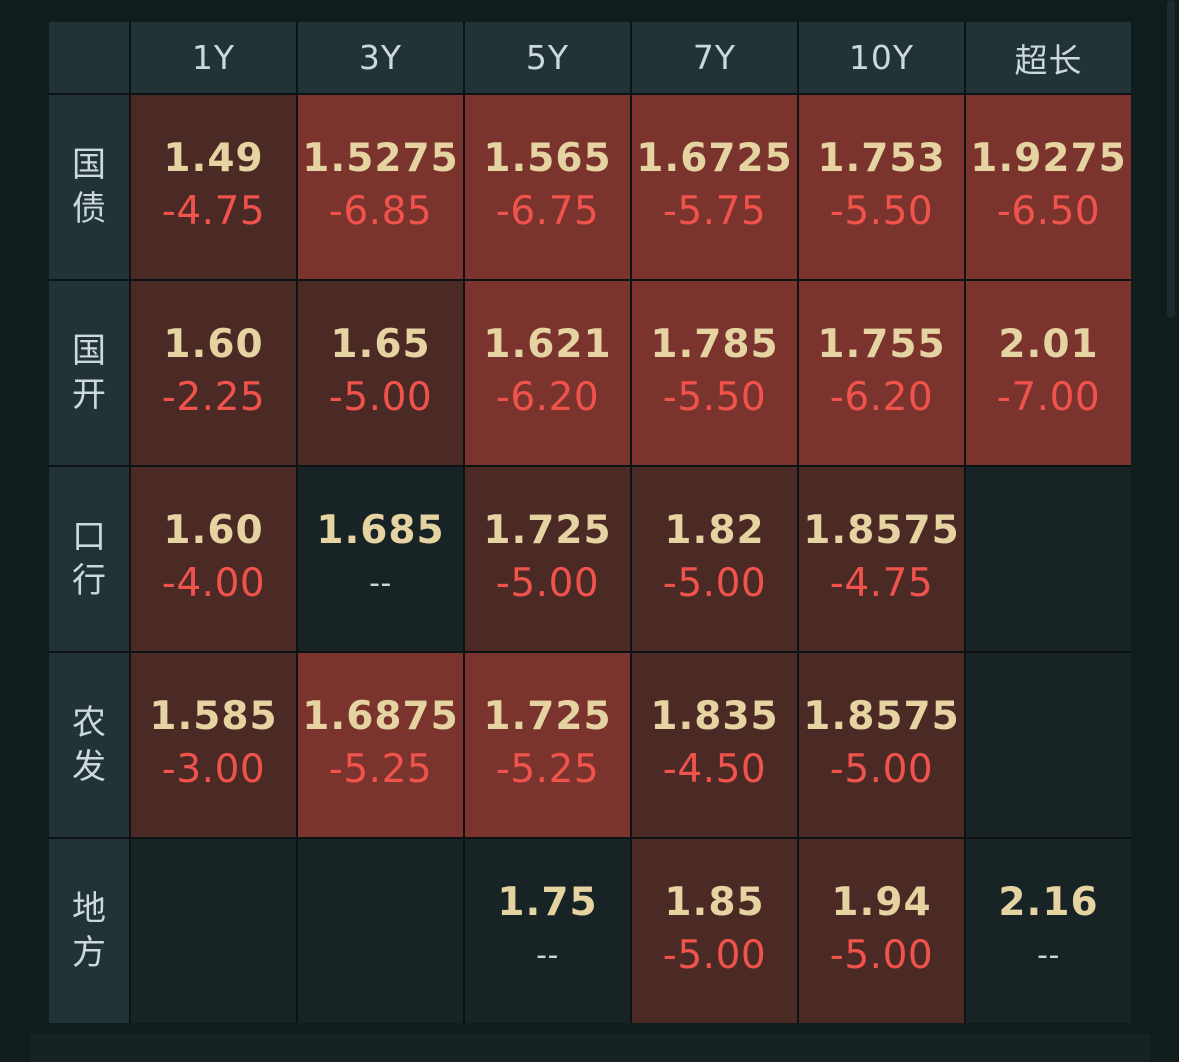 This screenshot has width=1179, height=1062. I want to click on row-header-local-gov: 地方, so click(89, 931).